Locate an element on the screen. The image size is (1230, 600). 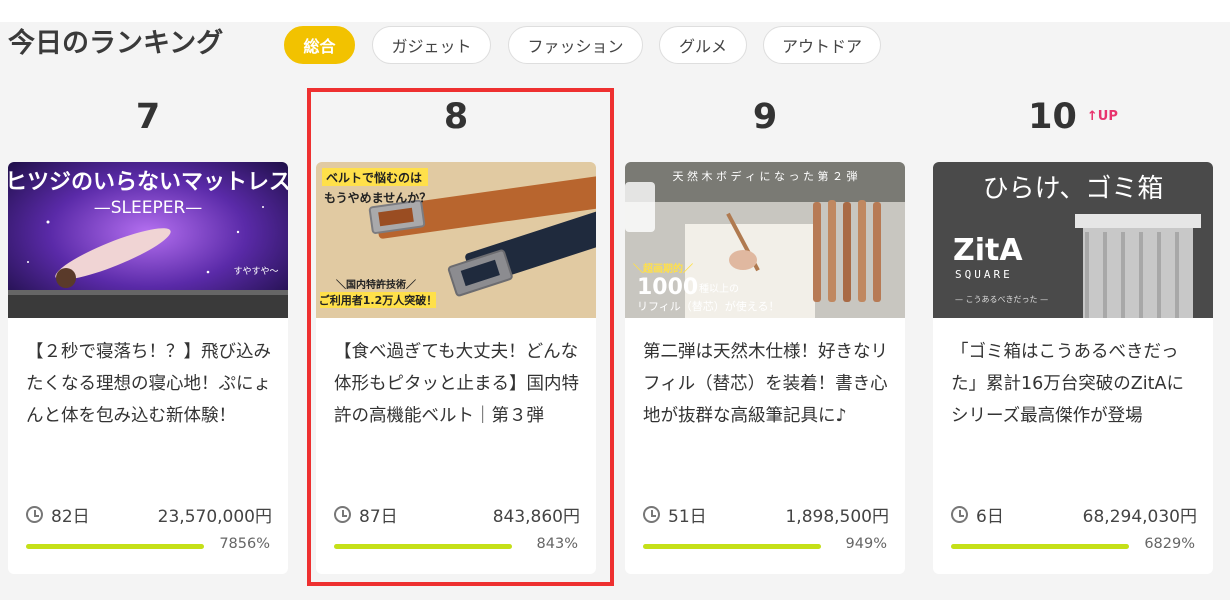
progress-percent: 6829% is located at coordinates (1169, 544).